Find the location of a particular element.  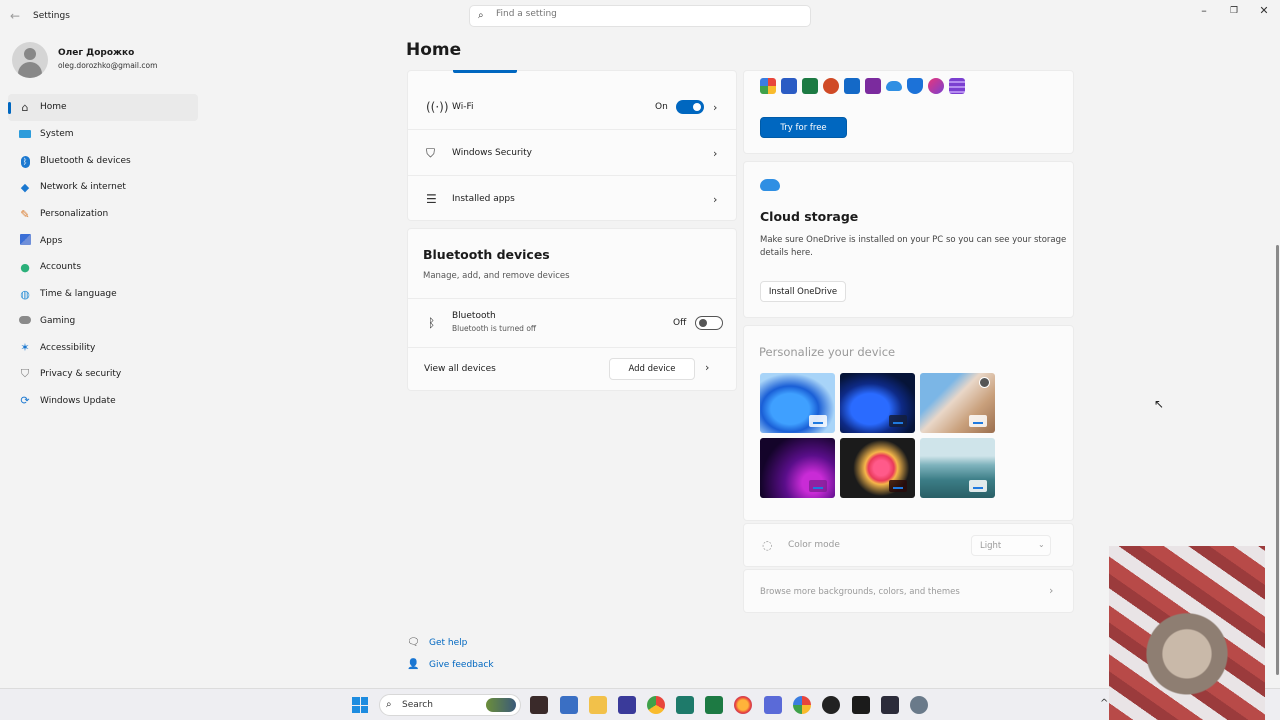

sidebar-item-label: System is located at coordinates (57, 134).